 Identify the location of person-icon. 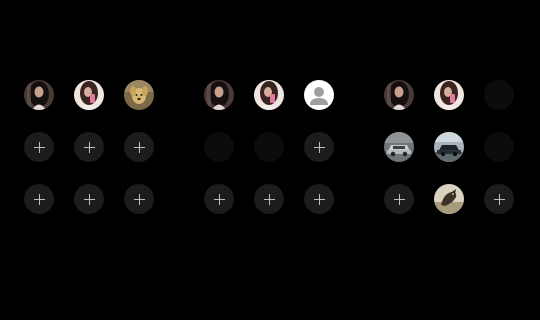
(319, 95).